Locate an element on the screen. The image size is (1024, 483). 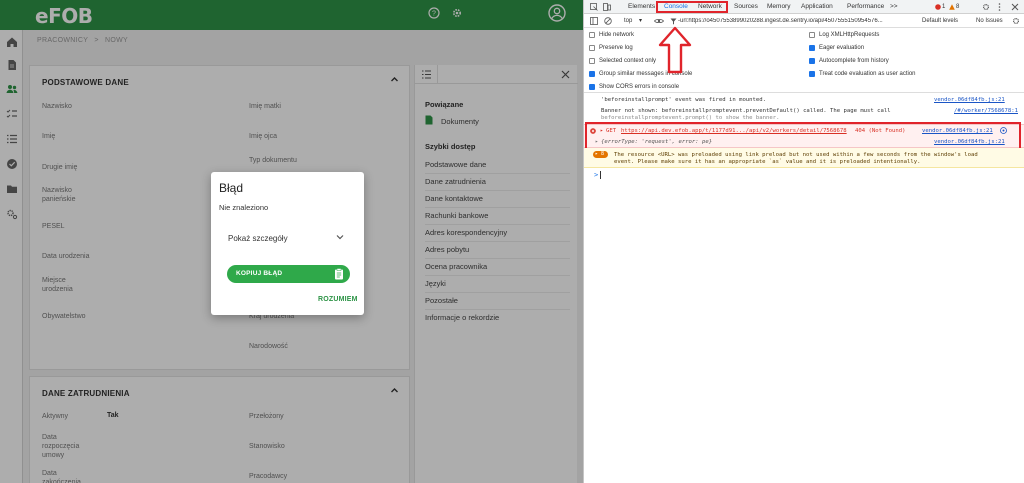
checkbox-log-xhr is located at coordinates (812, 35).